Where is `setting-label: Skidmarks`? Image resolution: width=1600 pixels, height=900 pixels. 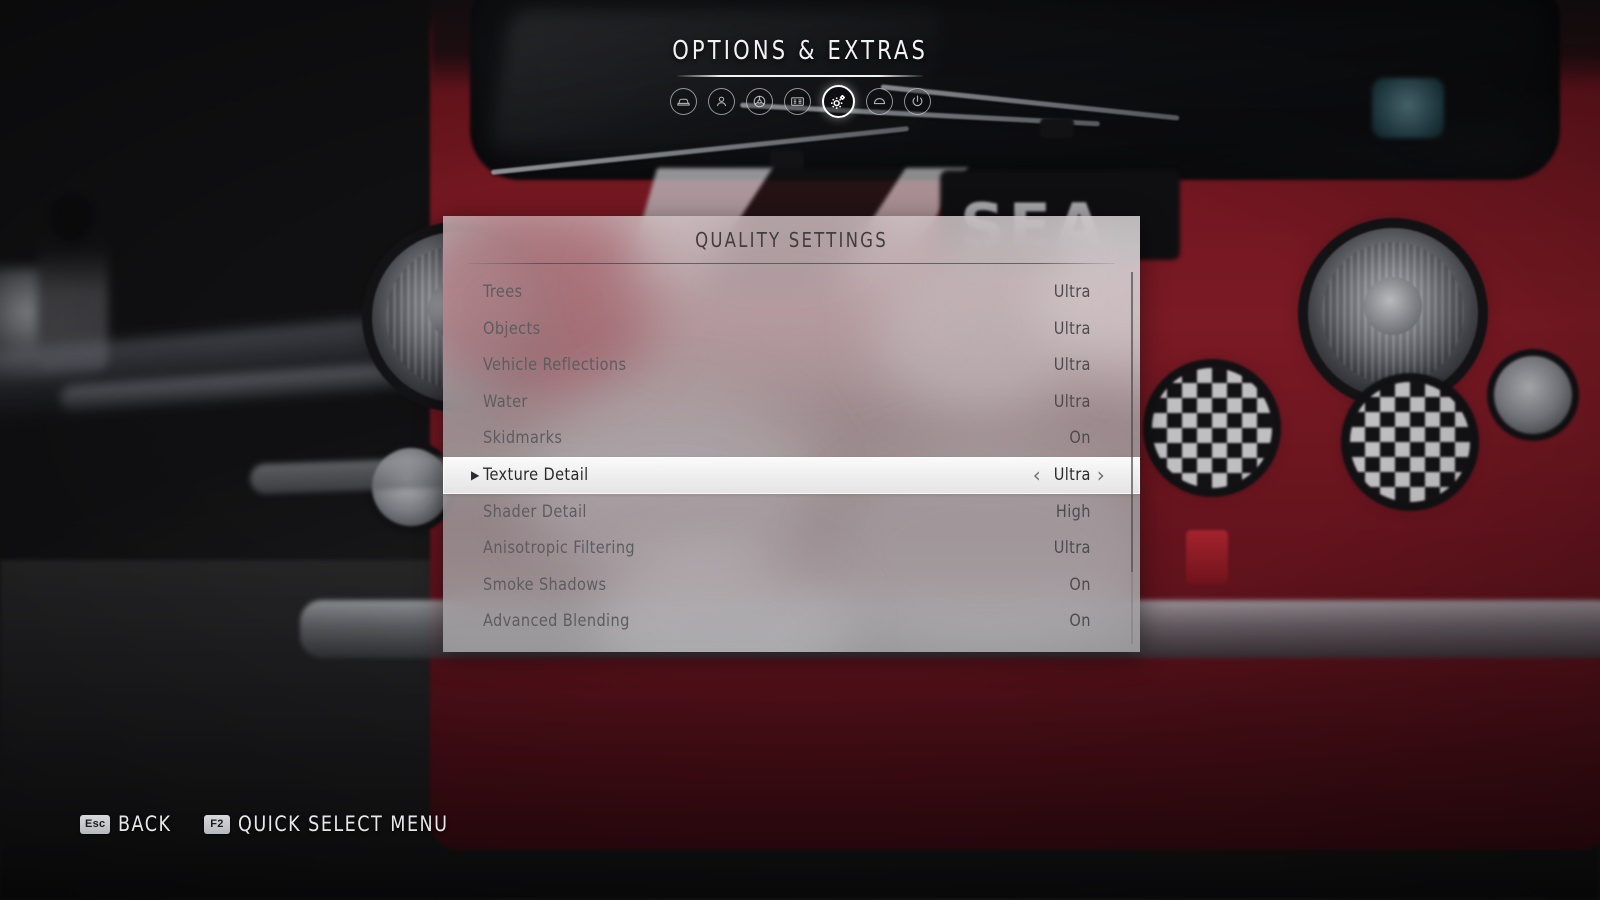
setting-label: Skidmarks is located at coordinates (523, 438).